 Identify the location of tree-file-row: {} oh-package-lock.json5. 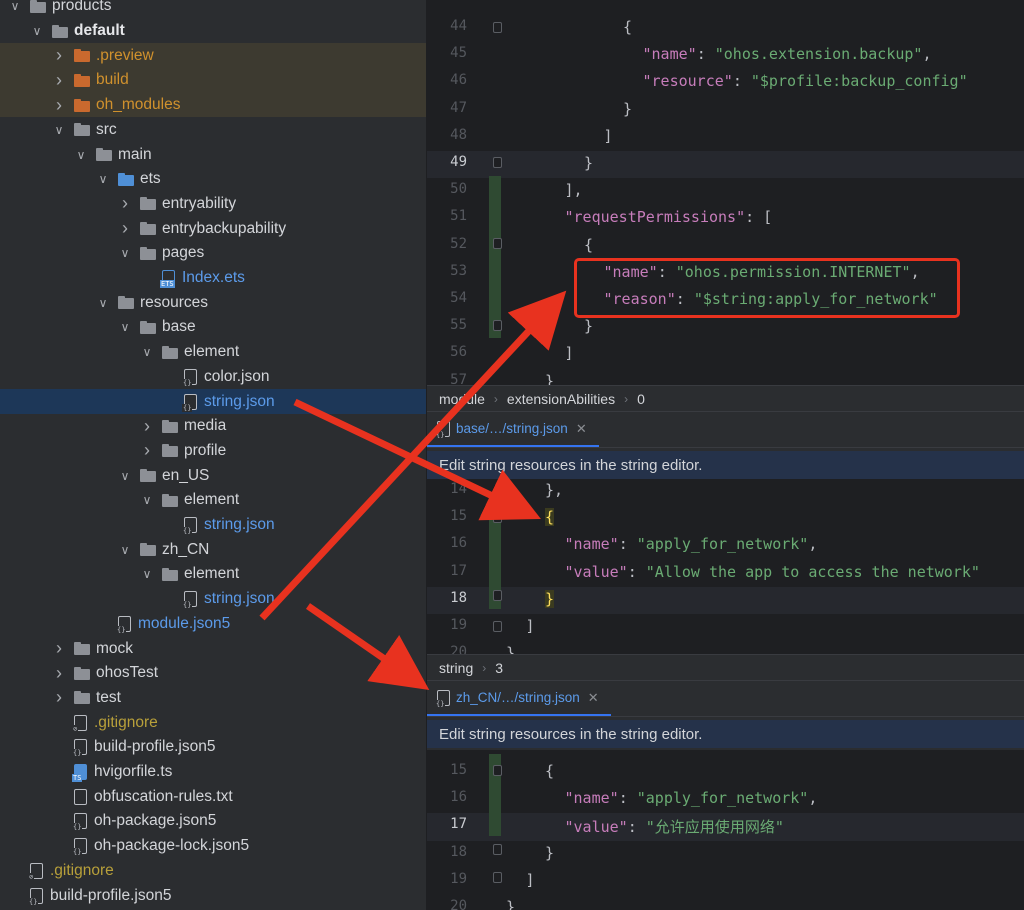
(213, 846).